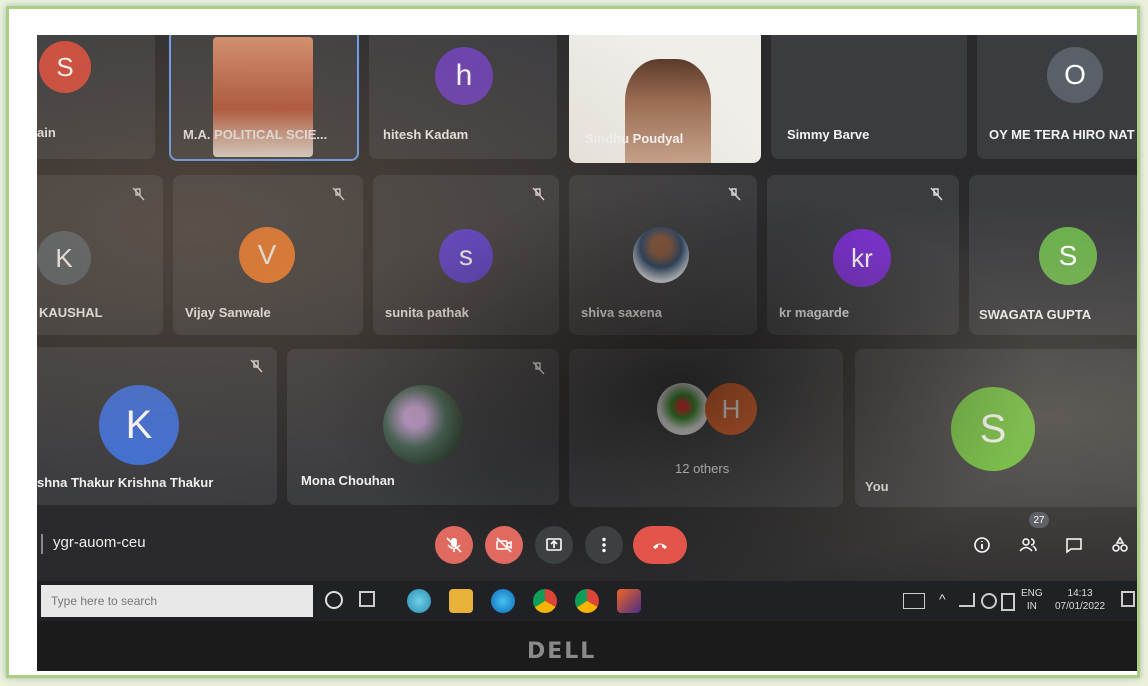  I want to click on office-icon, so click(629, 601).